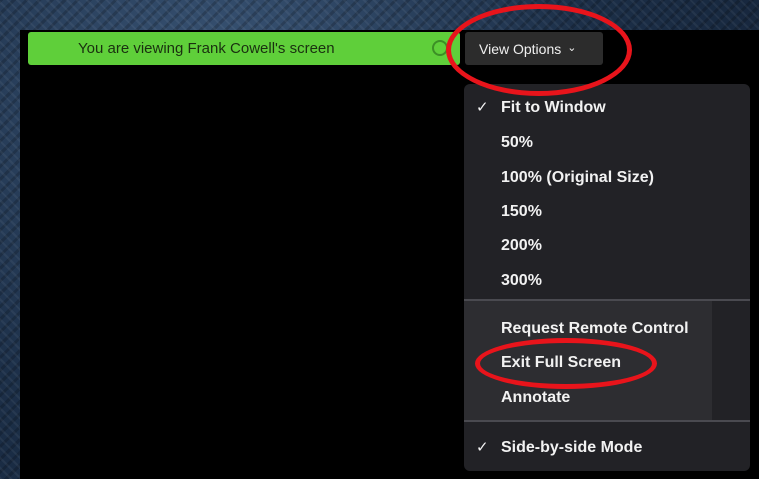 The image size is (759, 479). I want to click on screen-share-banner: You are viewing Frank Cowell's screen, so click(244, 48).